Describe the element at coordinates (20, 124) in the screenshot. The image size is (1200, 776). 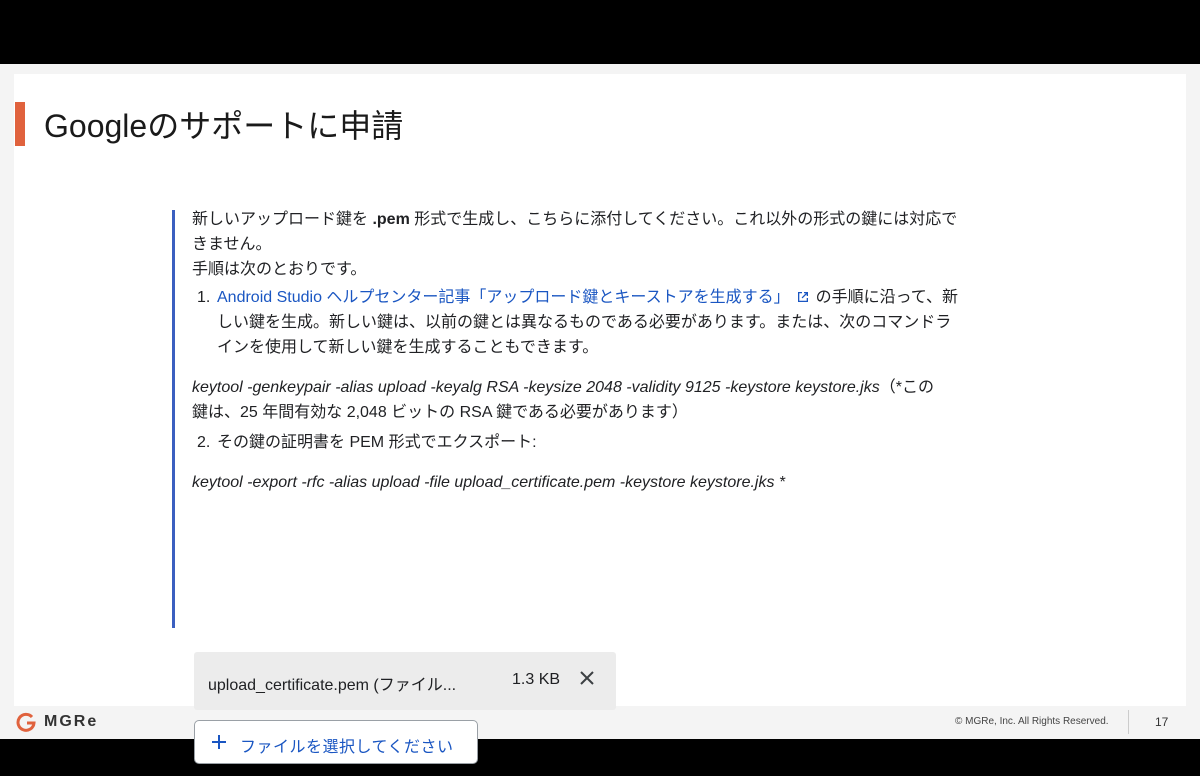
I see `title-accent-bar` at that location.